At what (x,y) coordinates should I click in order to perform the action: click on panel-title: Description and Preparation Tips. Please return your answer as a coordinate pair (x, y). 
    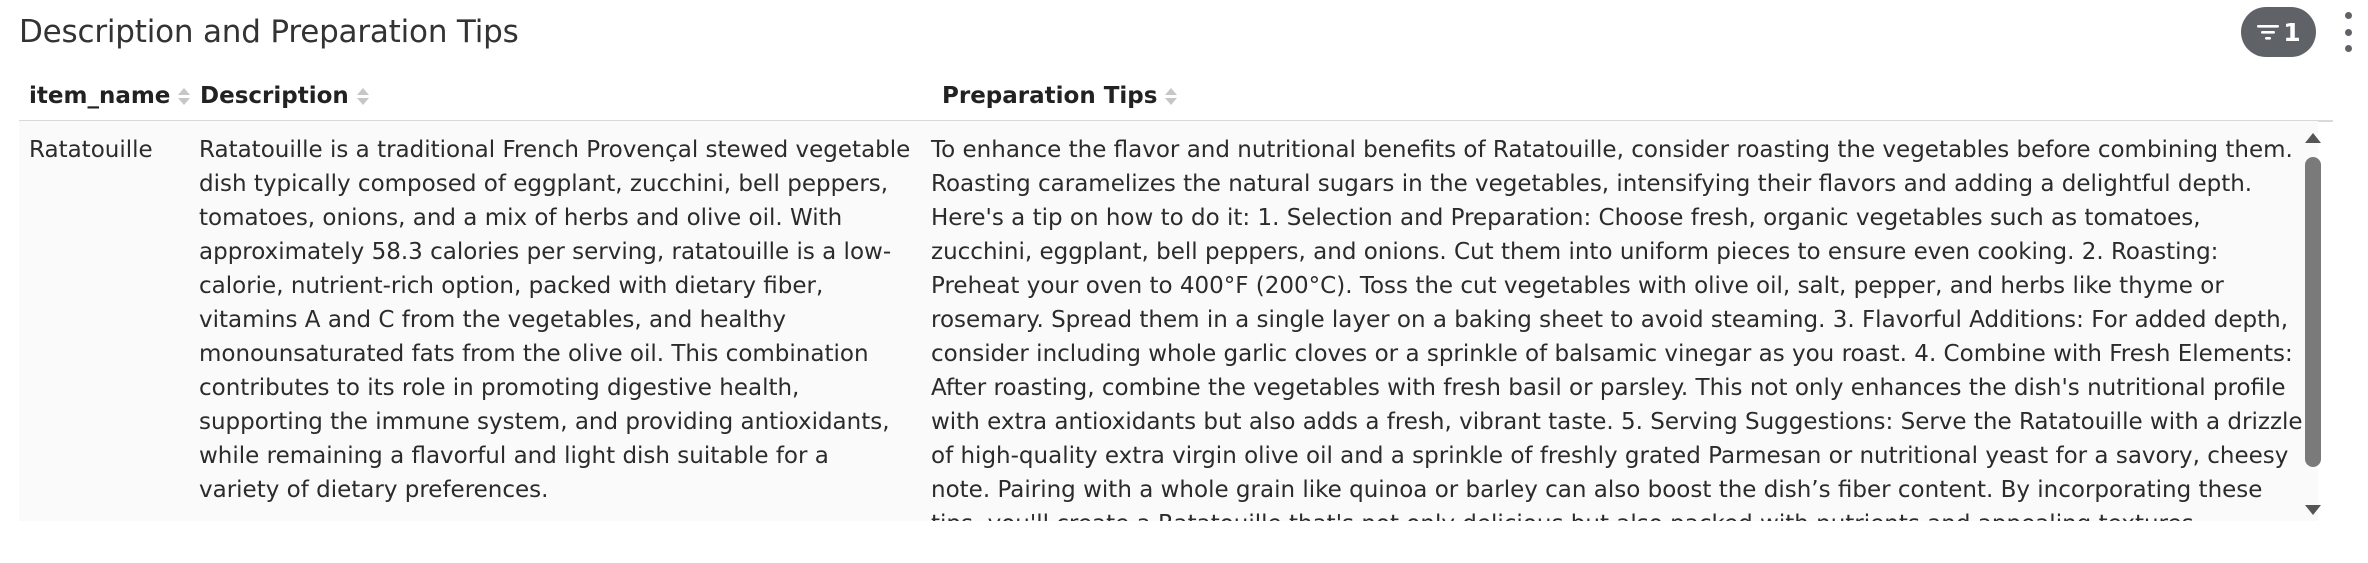
    Looking at the image, I should click on (269, 32).